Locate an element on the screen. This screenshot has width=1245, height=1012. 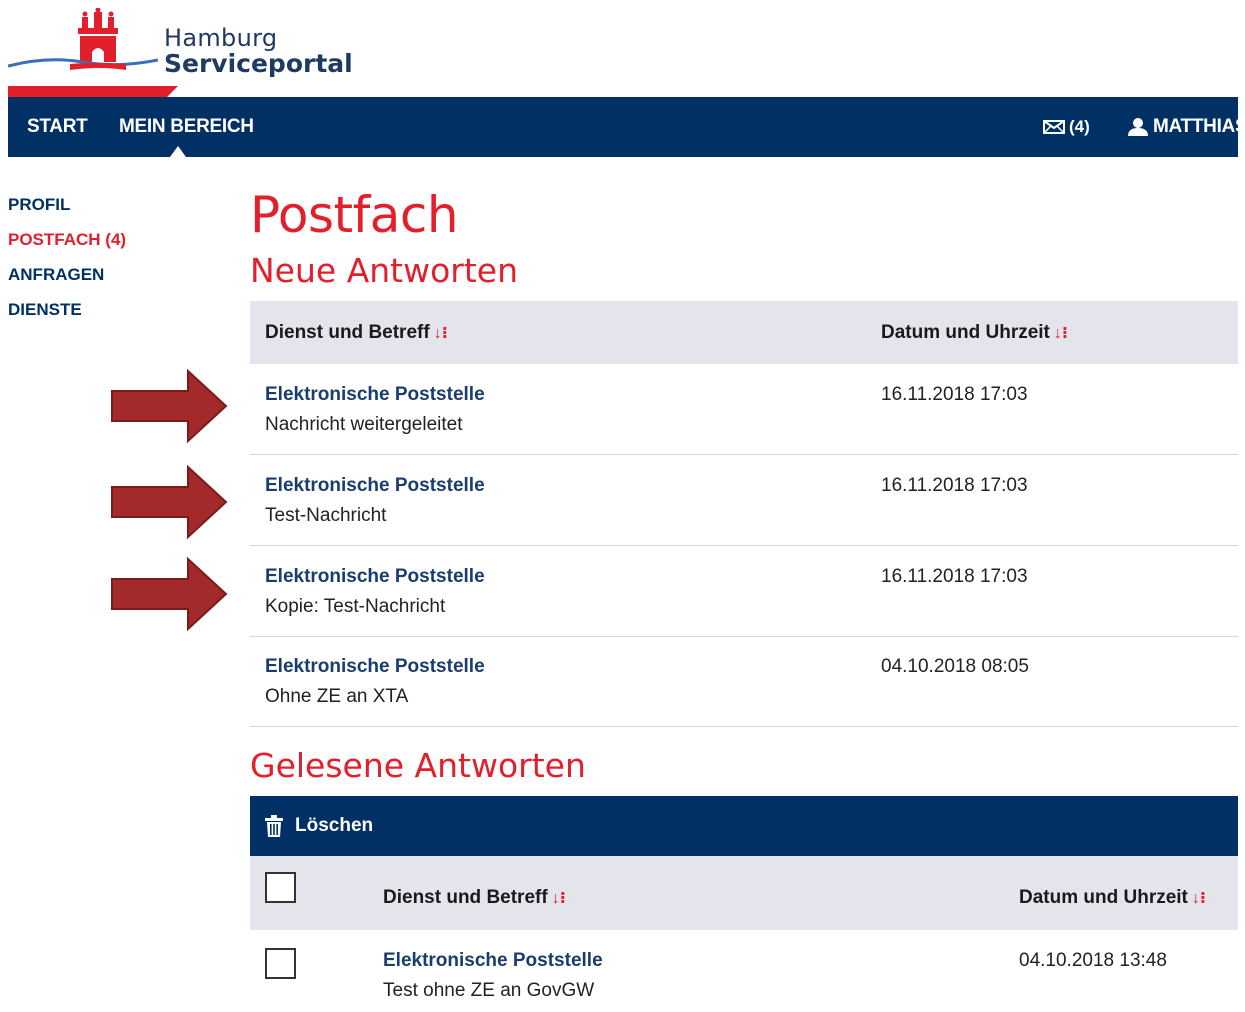
nav-mailbox: (4) is located at coordinates (1066, 127).